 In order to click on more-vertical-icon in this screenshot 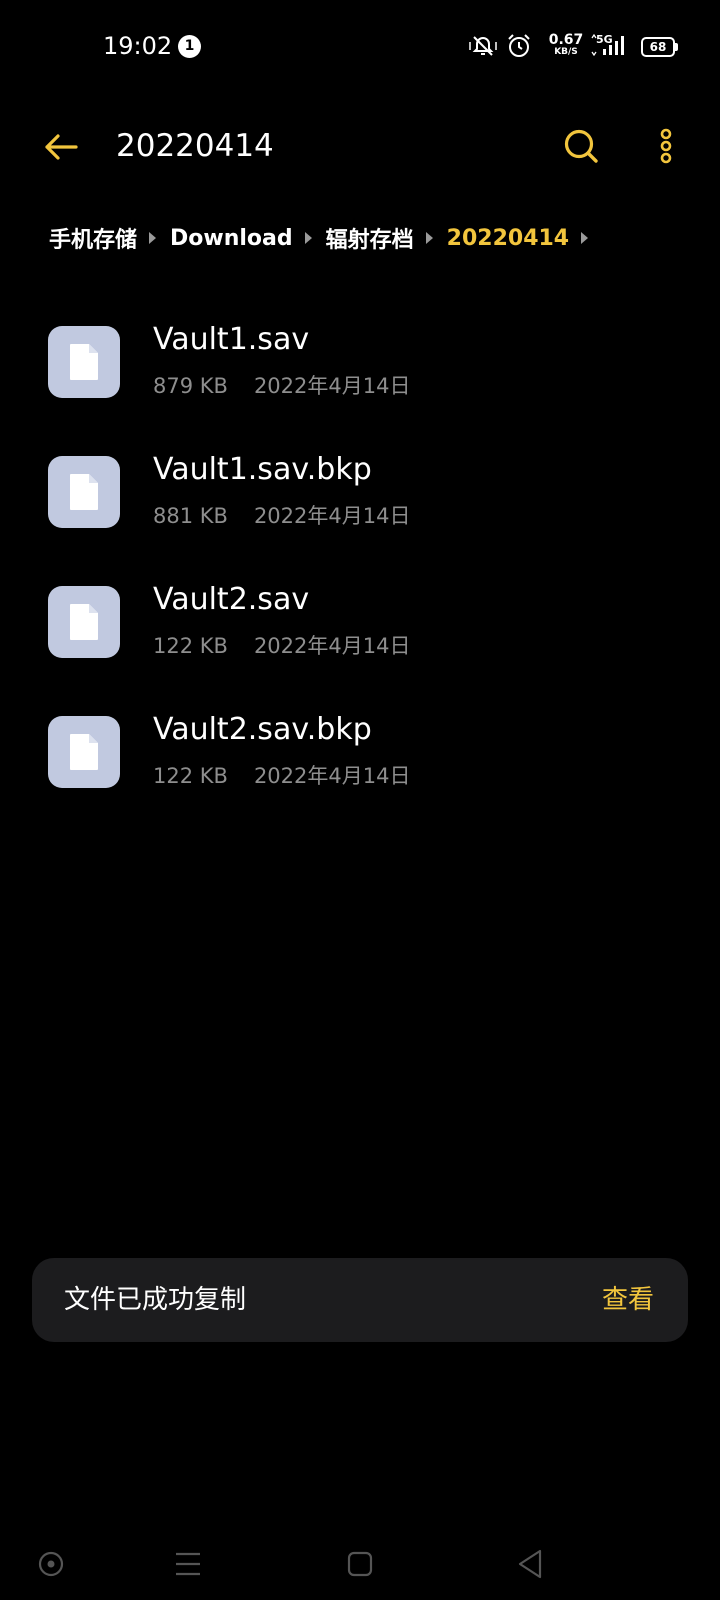, I will do `click(666, 146)`.